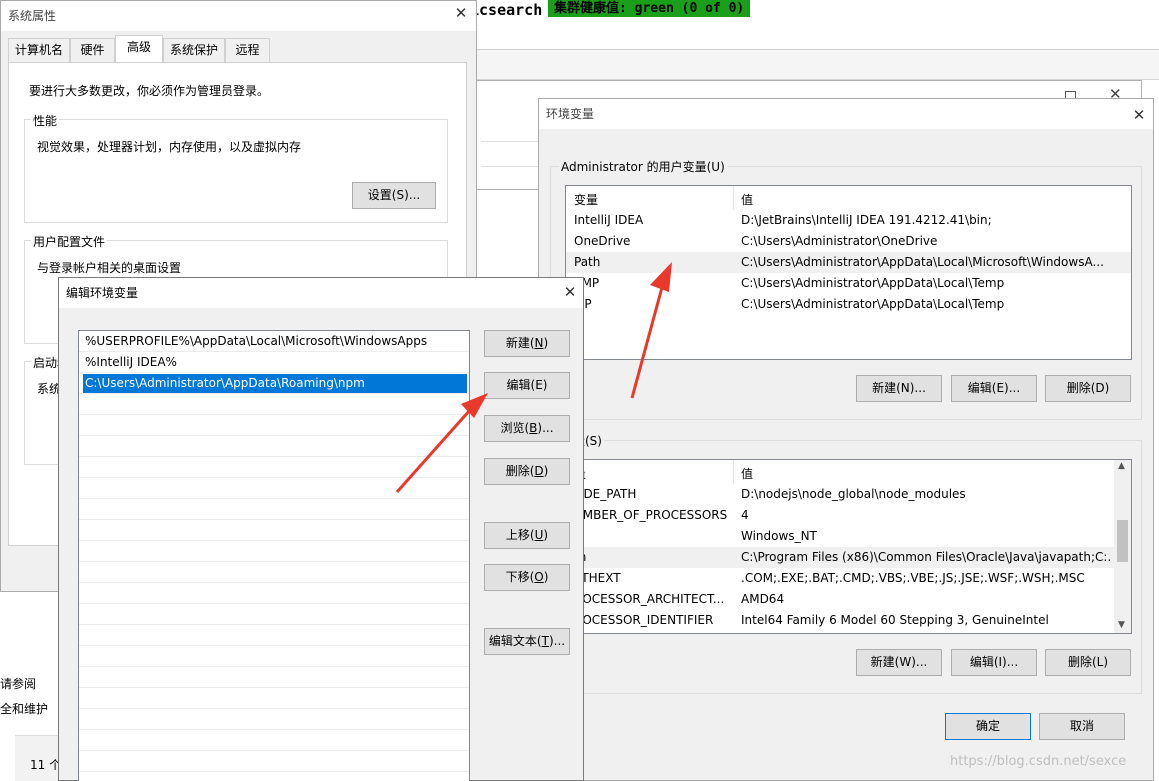 The width and height of the screenshot is (1159, 781). Describe the element at coordinates (441, 443) in the screenshot. I see `arrow-to-edit-button` at that location.